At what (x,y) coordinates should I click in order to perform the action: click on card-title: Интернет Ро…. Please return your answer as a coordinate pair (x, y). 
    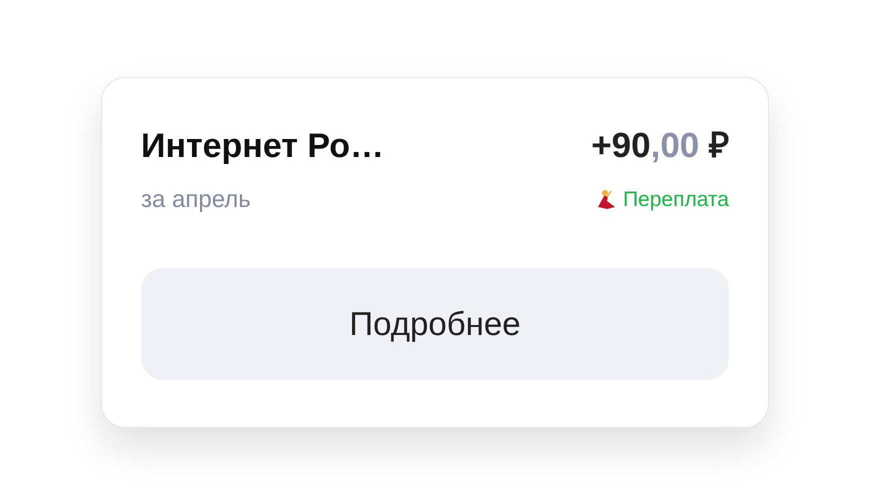
    Looking at the image, I should click on (262, 146).